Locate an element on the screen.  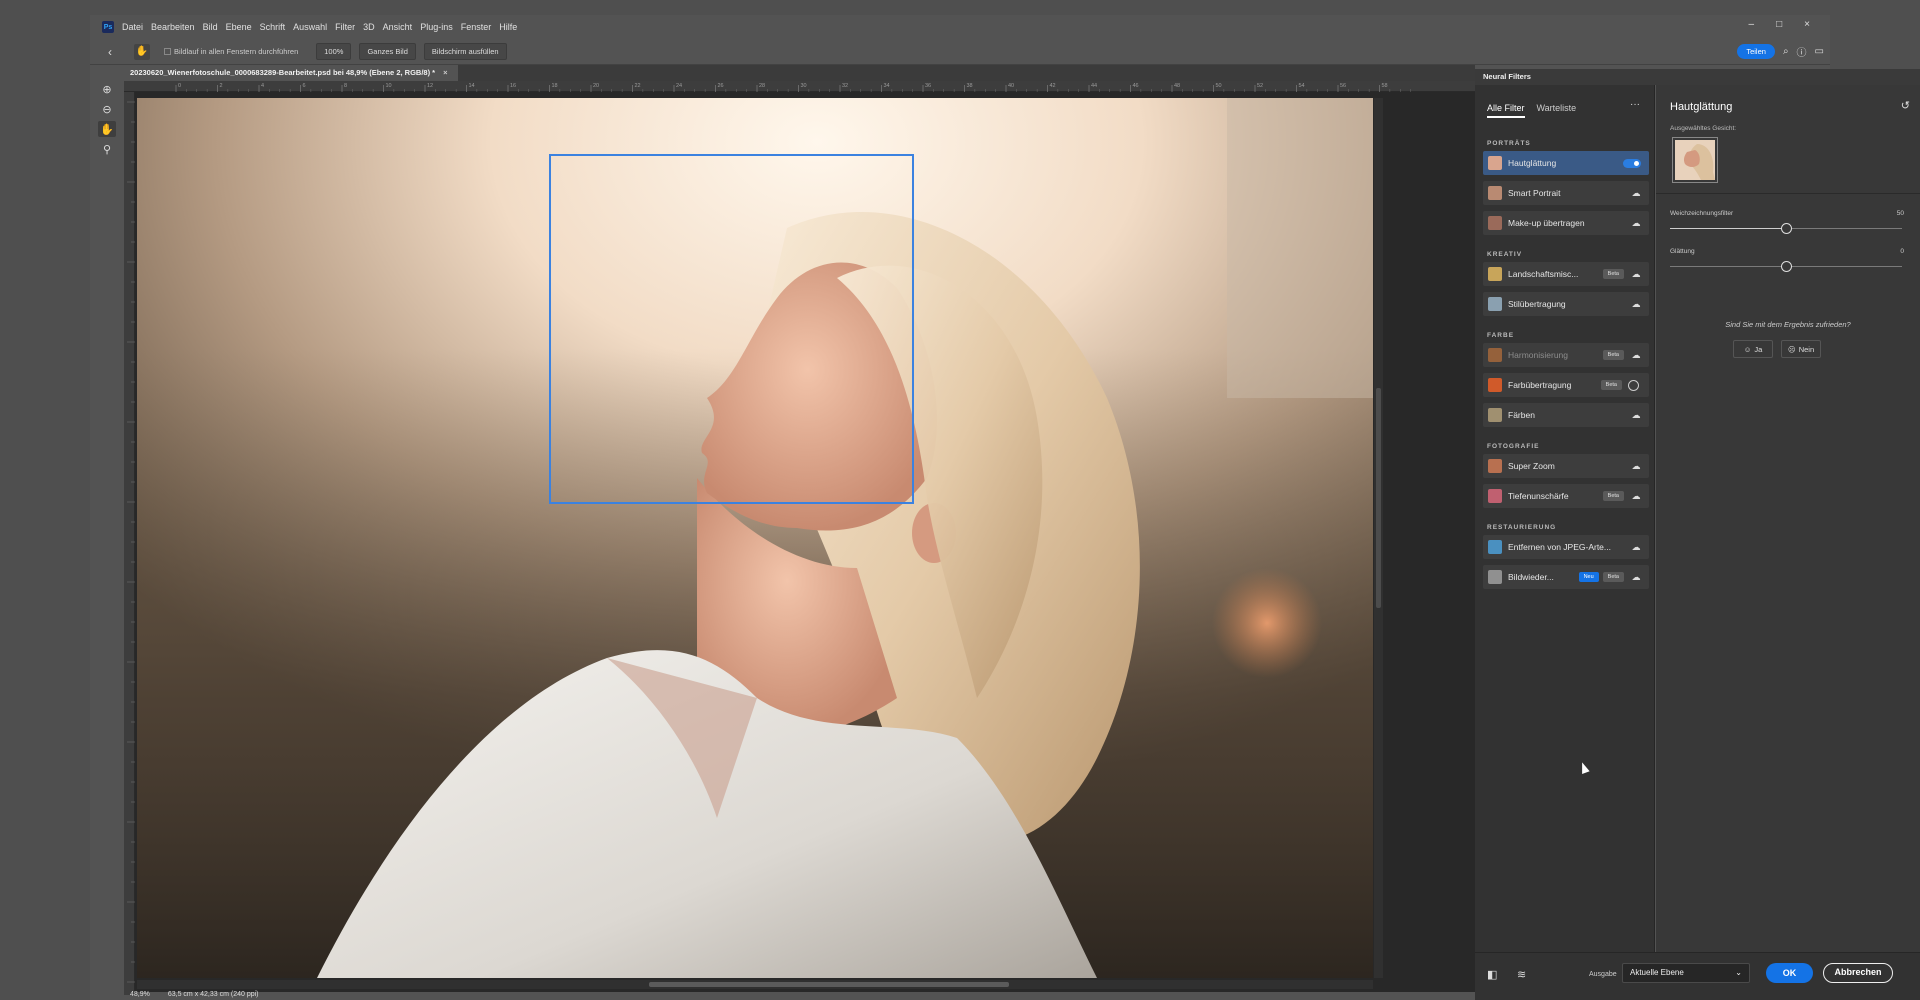
menu-hilfe: Hilfe is located at coordinates (508, 27).